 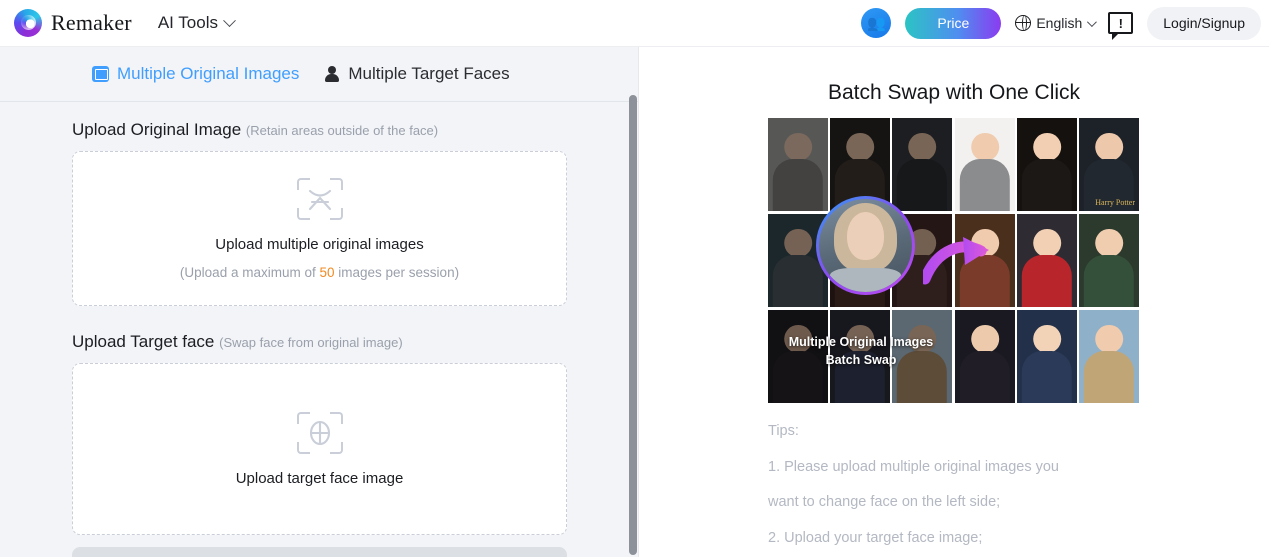 I want to click on target-face-frame-icon, so click(x=319, y=432).